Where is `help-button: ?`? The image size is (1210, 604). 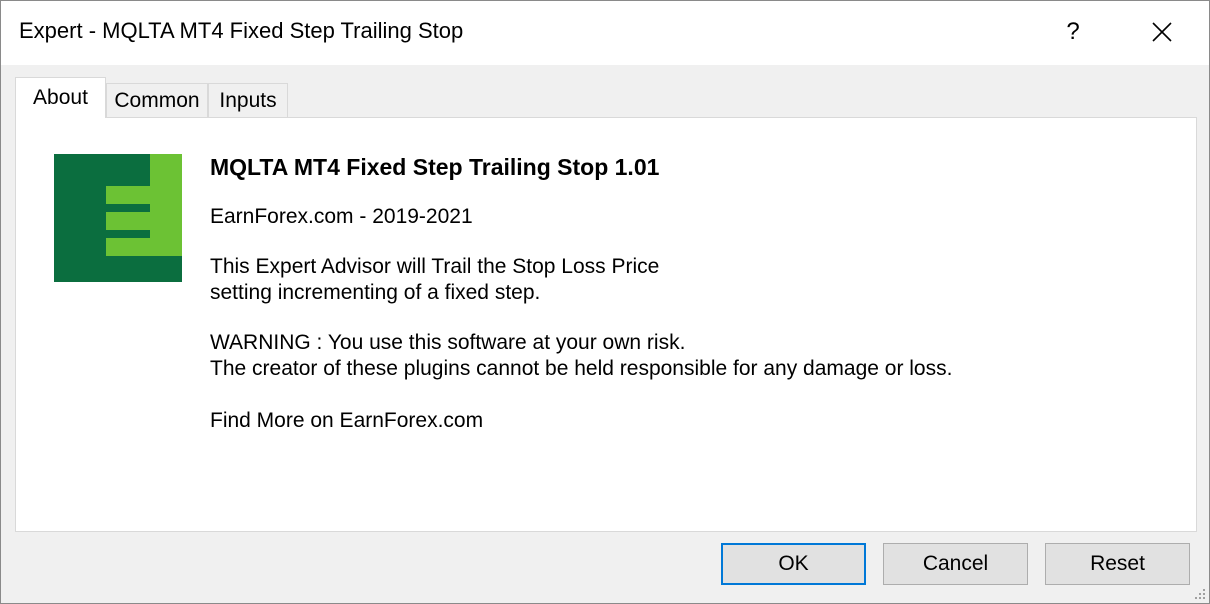 help-button: ? is located at coordinates (1073, 32).